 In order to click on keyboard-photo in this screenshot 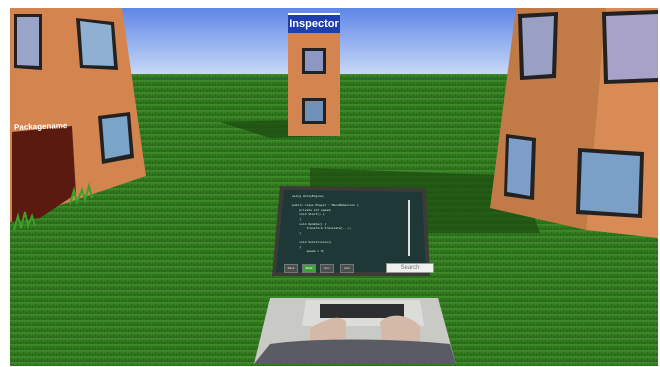, I will do `click(355, 331)`.